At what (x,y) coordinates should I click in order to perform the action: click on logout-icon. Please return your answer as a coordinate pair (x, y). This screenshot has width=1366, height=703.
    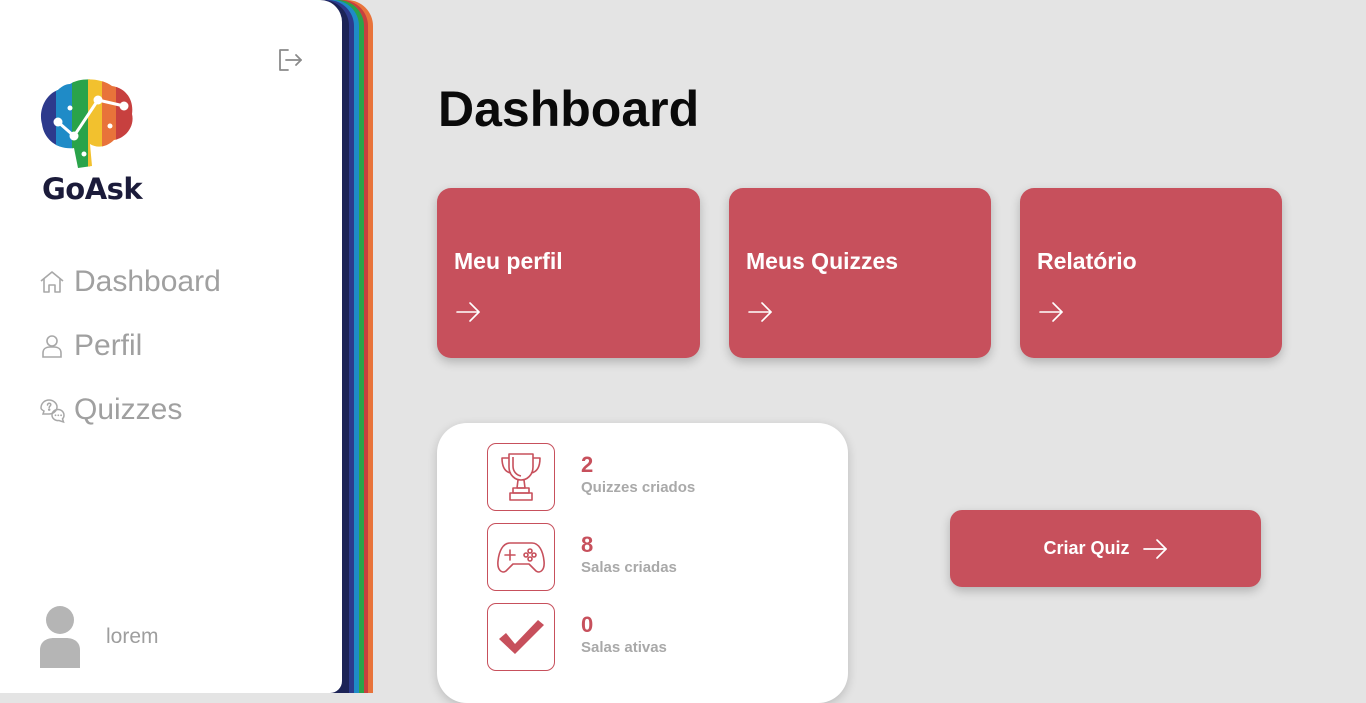
    Looking at the image, I should click on (290, 60).